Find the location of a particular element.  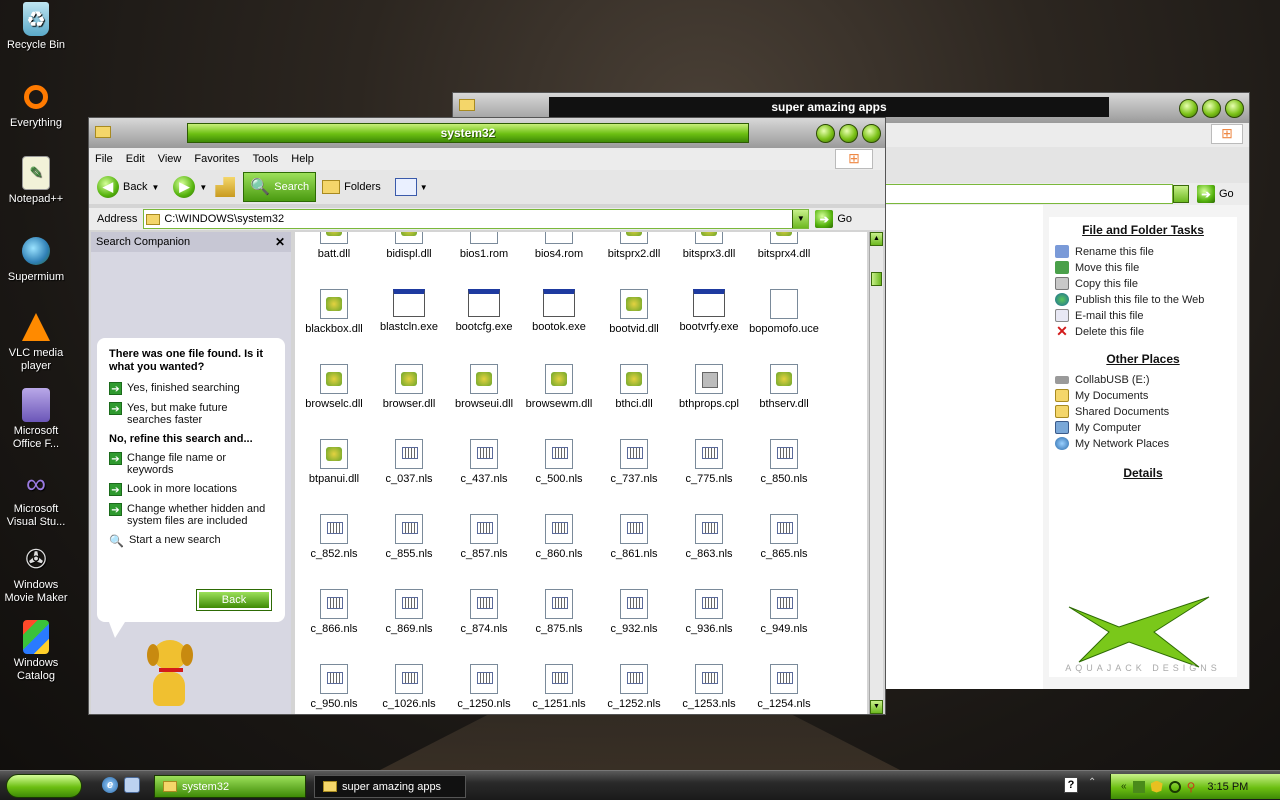

file-item: bootcfg.exe is located at coordinates (484, 311).